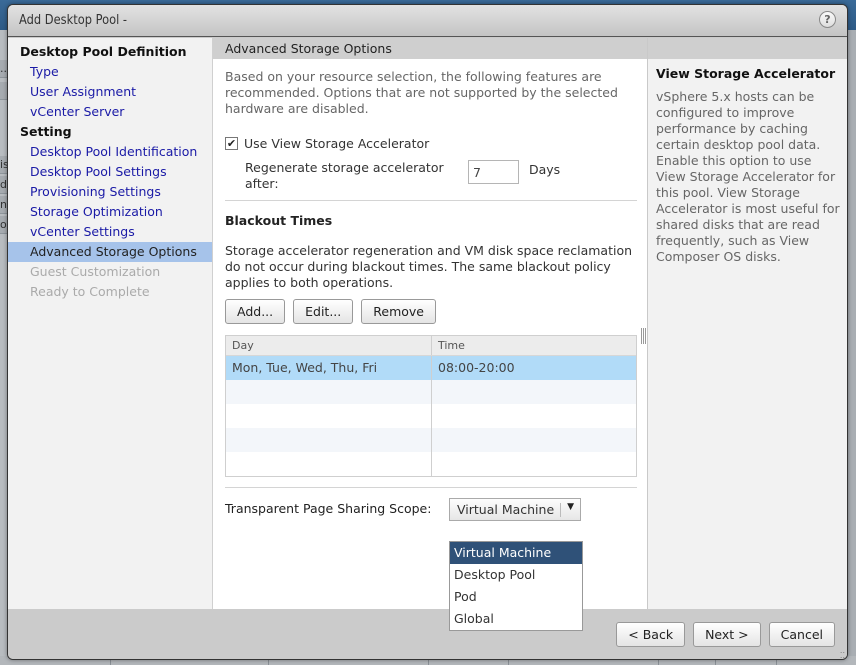 This screenshot has width=856, height=665. I want to click on blackout-times-title: Blackout Times, so click(279, 220).